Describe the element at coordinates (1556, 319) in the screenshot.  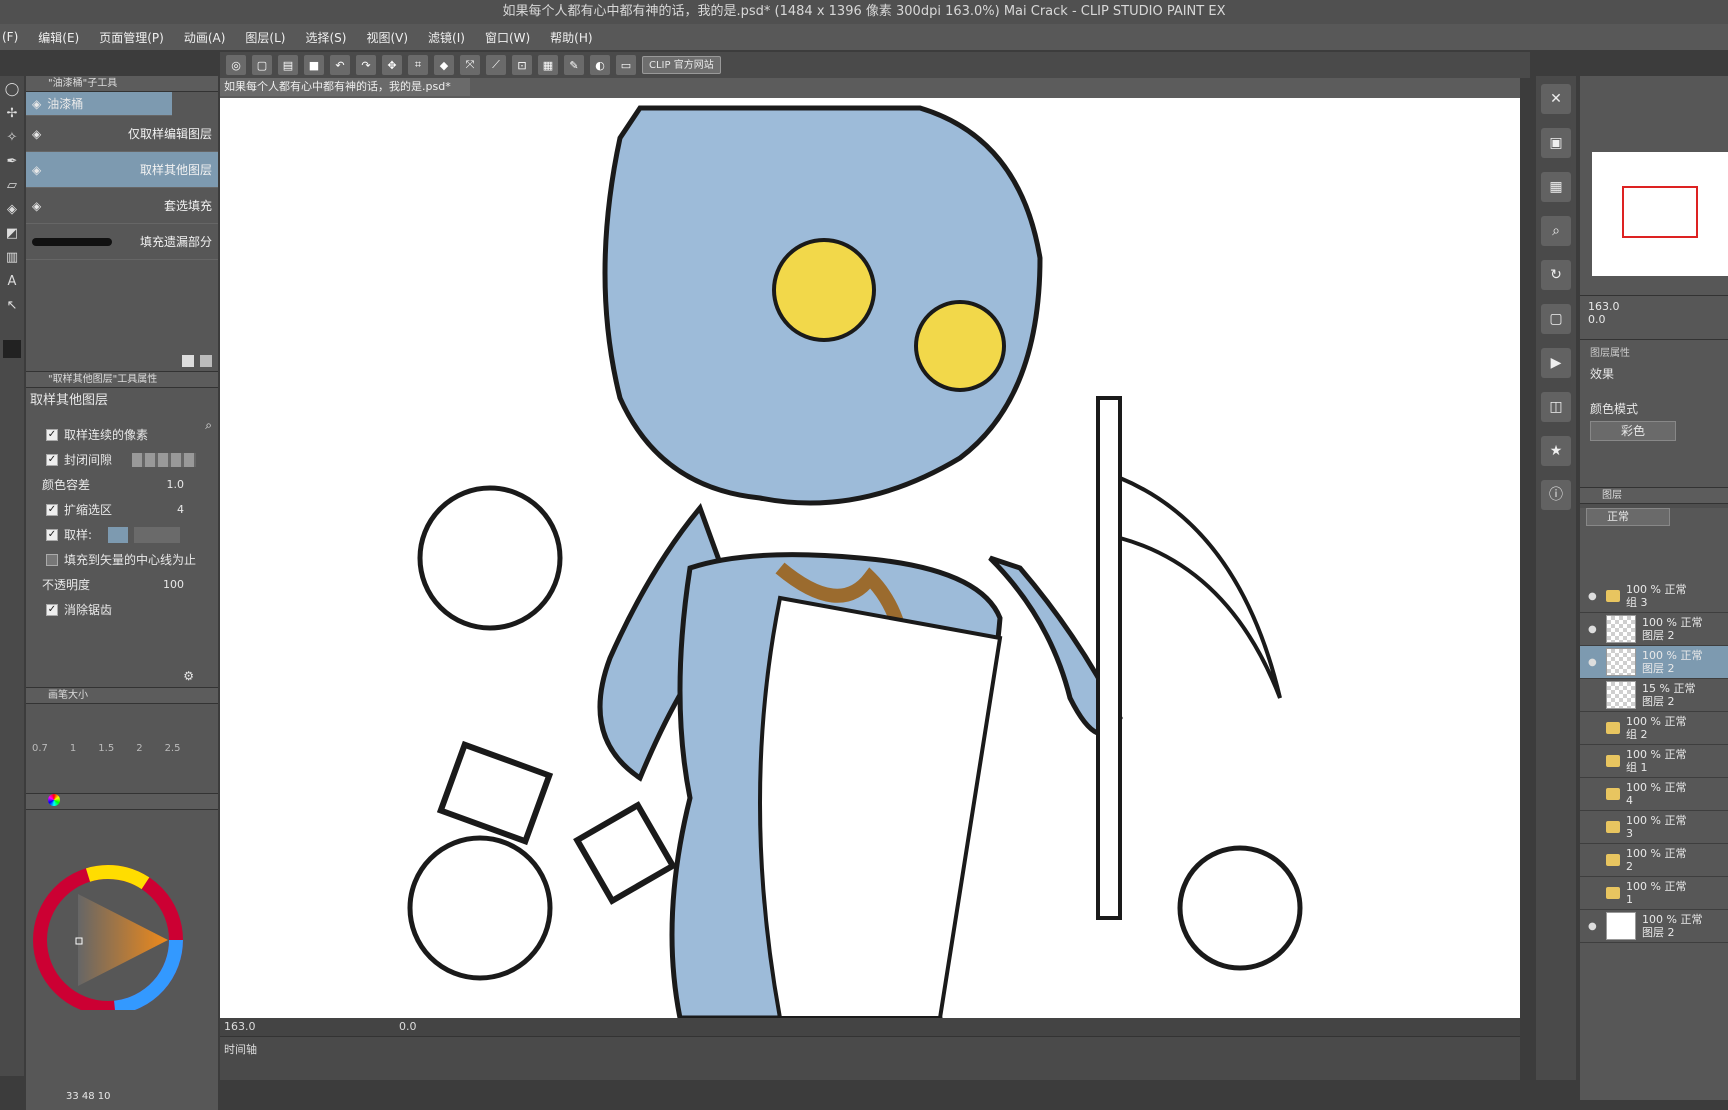
I see `sub-view-icon: ▢` at that location.